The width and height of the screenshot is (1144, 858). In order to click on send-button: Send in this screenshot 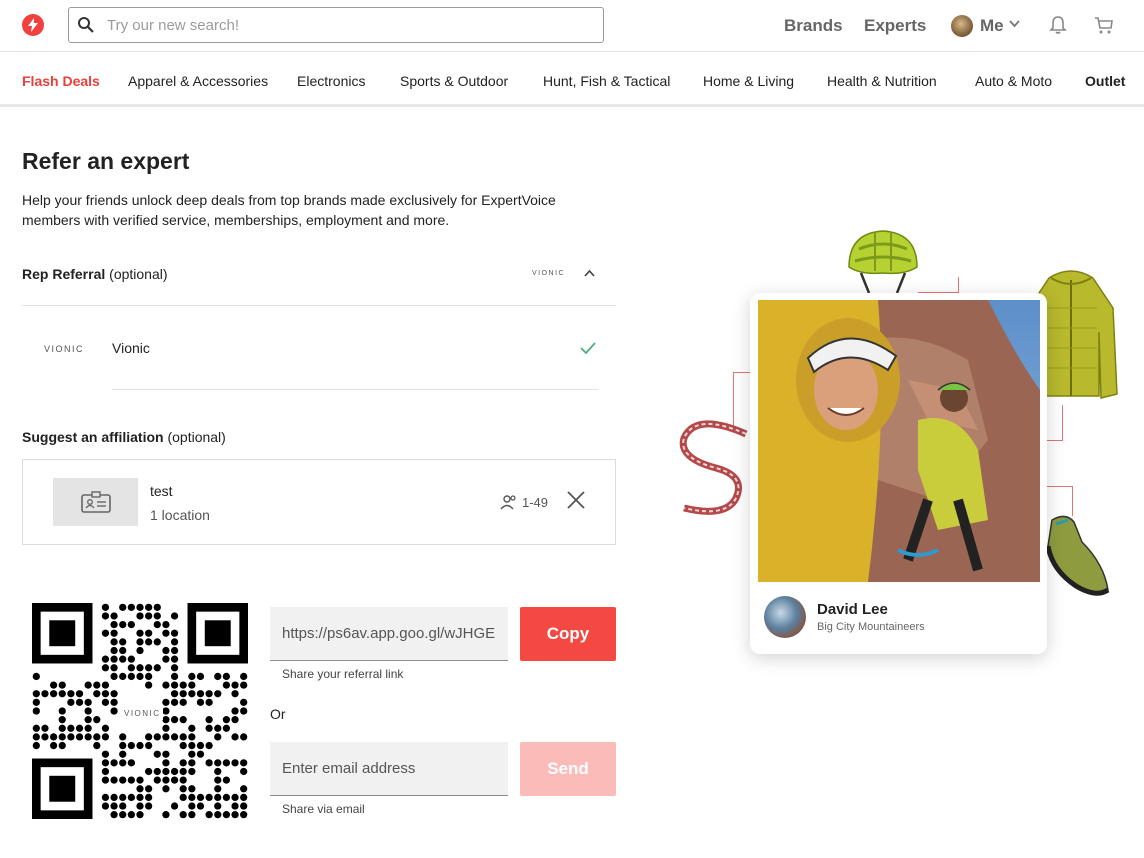, I will do `click(568, 769)`.